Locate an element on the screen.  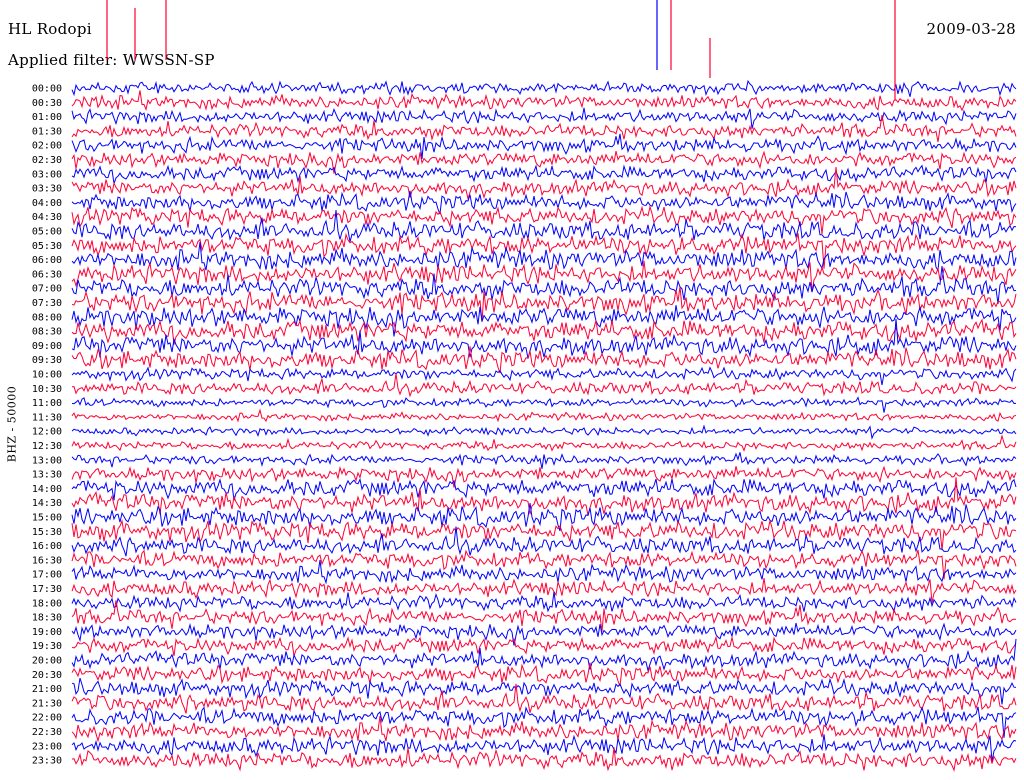
tick-label: 22:30 is located at coordinates (47, 732).